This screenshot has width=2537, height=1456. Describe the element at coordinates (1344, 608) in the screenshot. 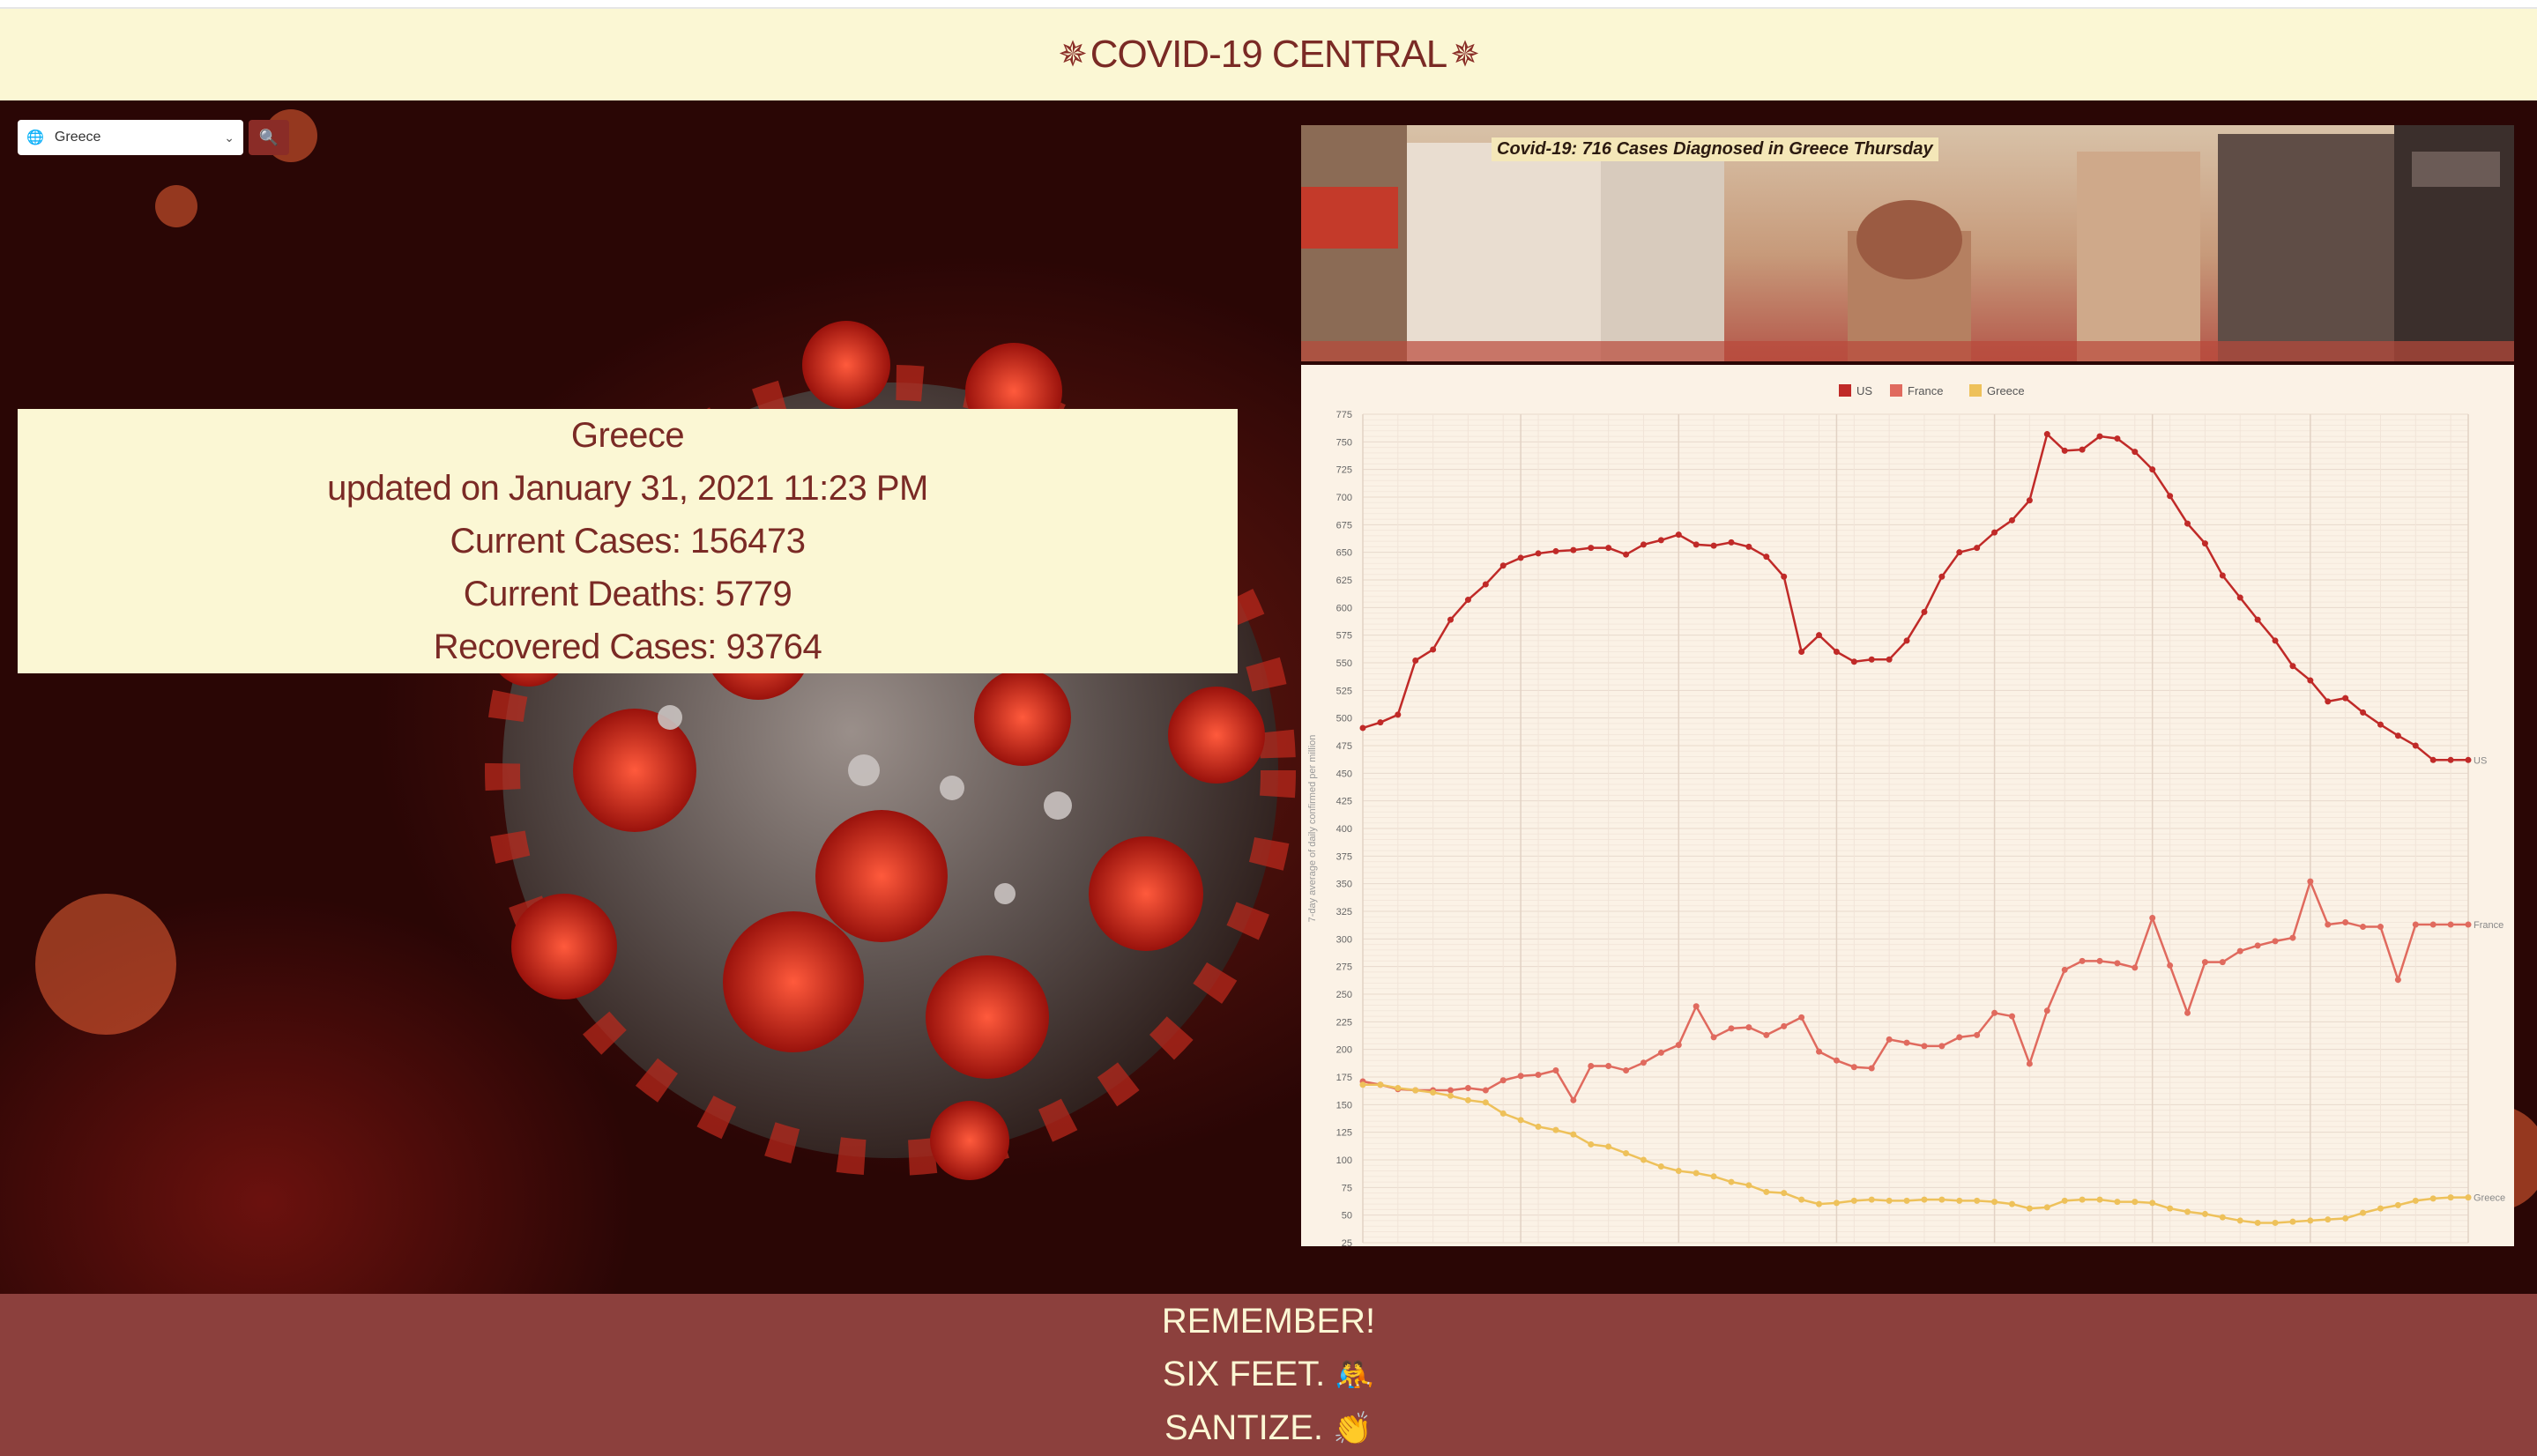

I see `y-tick-label: 600` at that location.